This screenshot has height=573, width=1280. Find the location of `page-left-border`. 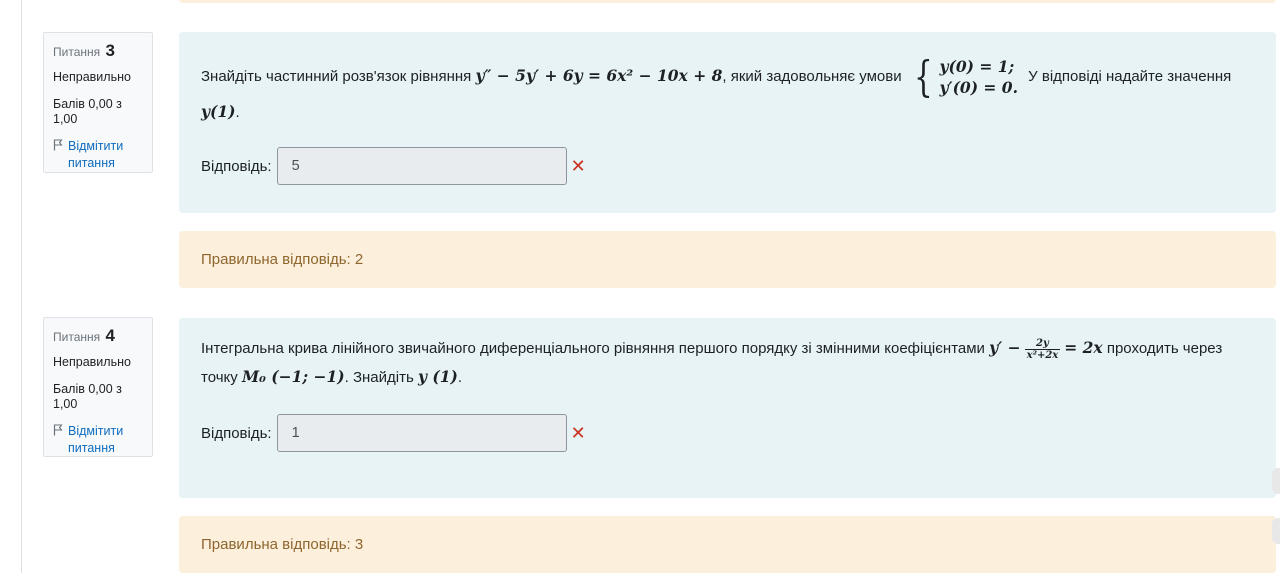

page-left-border is located at coordinates (21, 286).